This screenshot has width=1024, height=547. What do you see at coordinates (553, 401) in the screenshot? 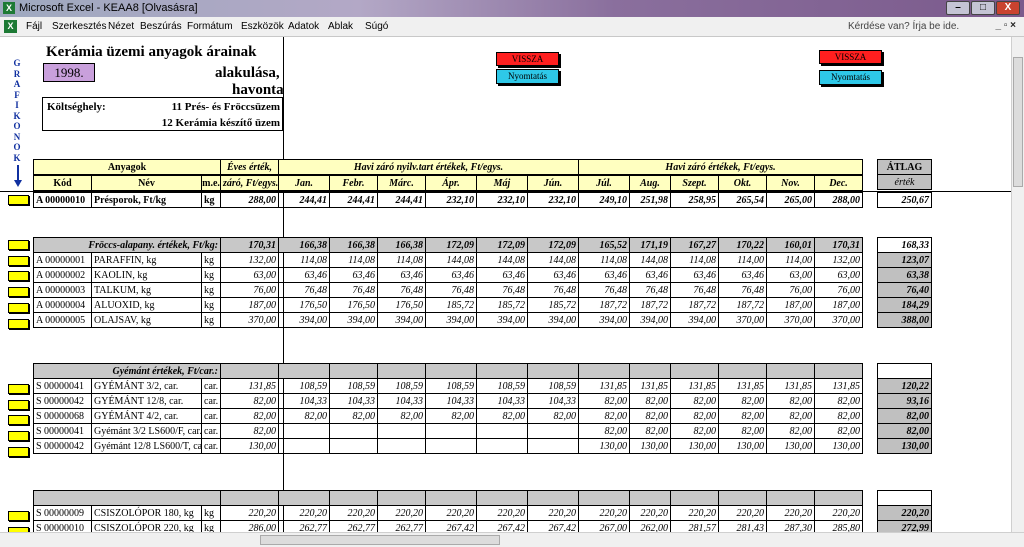
I see `month-value-cell: 104,33` at bounding box center [553, 401].